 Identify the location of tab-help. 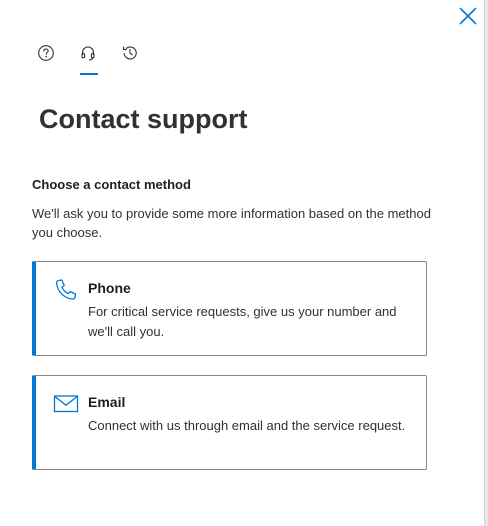
(46, 58).